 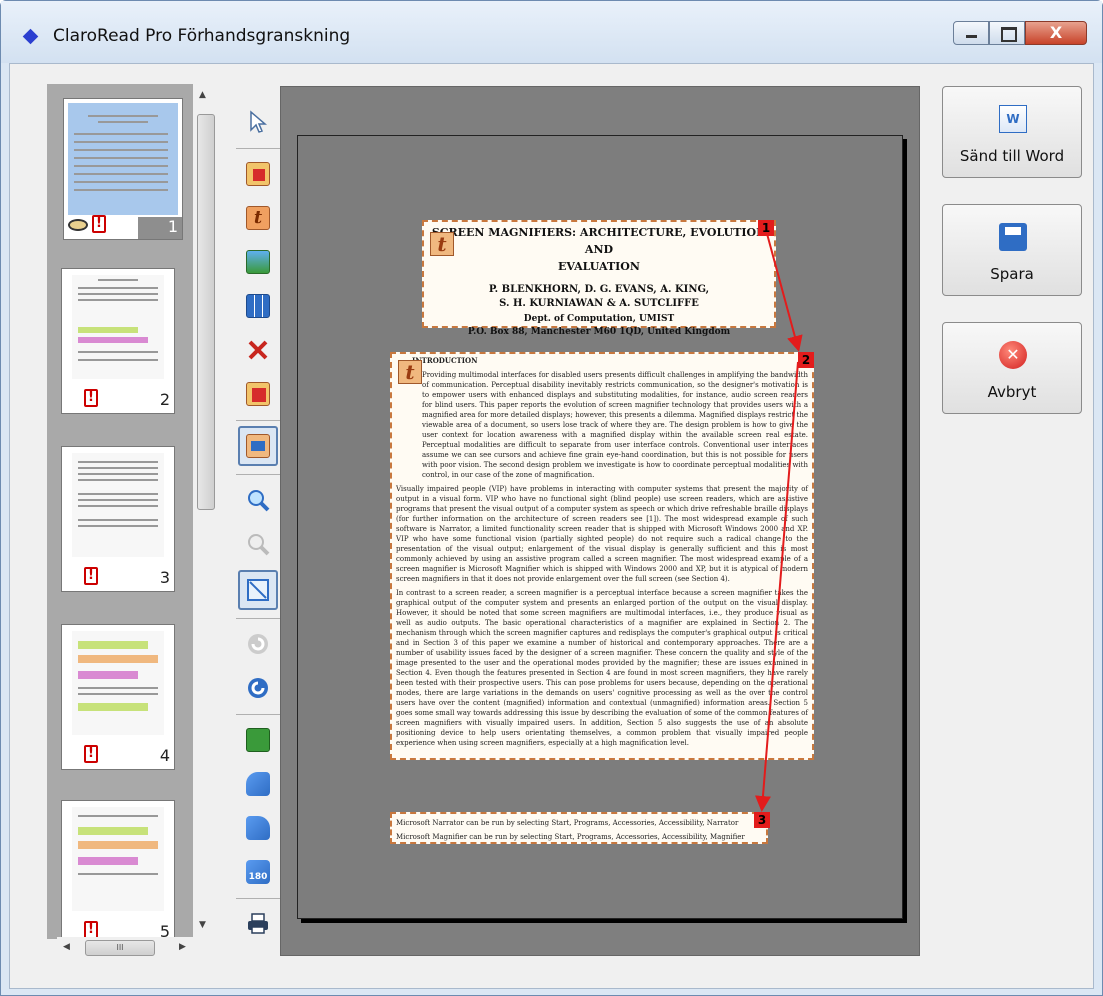 I want to click on rotate-right-icon, so click(x=258, y=828).